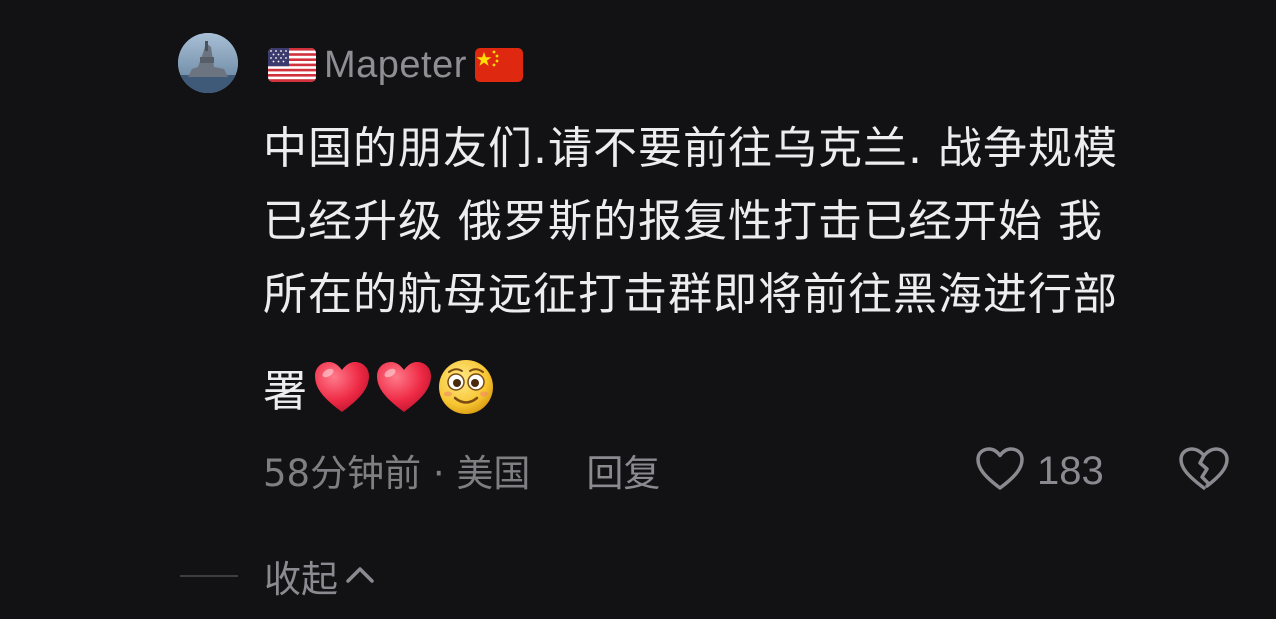 The width and height of the screenshot is (1276, 619). What do you see at coordinates (397, 473) in the screenshot?
I see `time-location: 58分钟前 · 美国` at bounding box center [397, 473].